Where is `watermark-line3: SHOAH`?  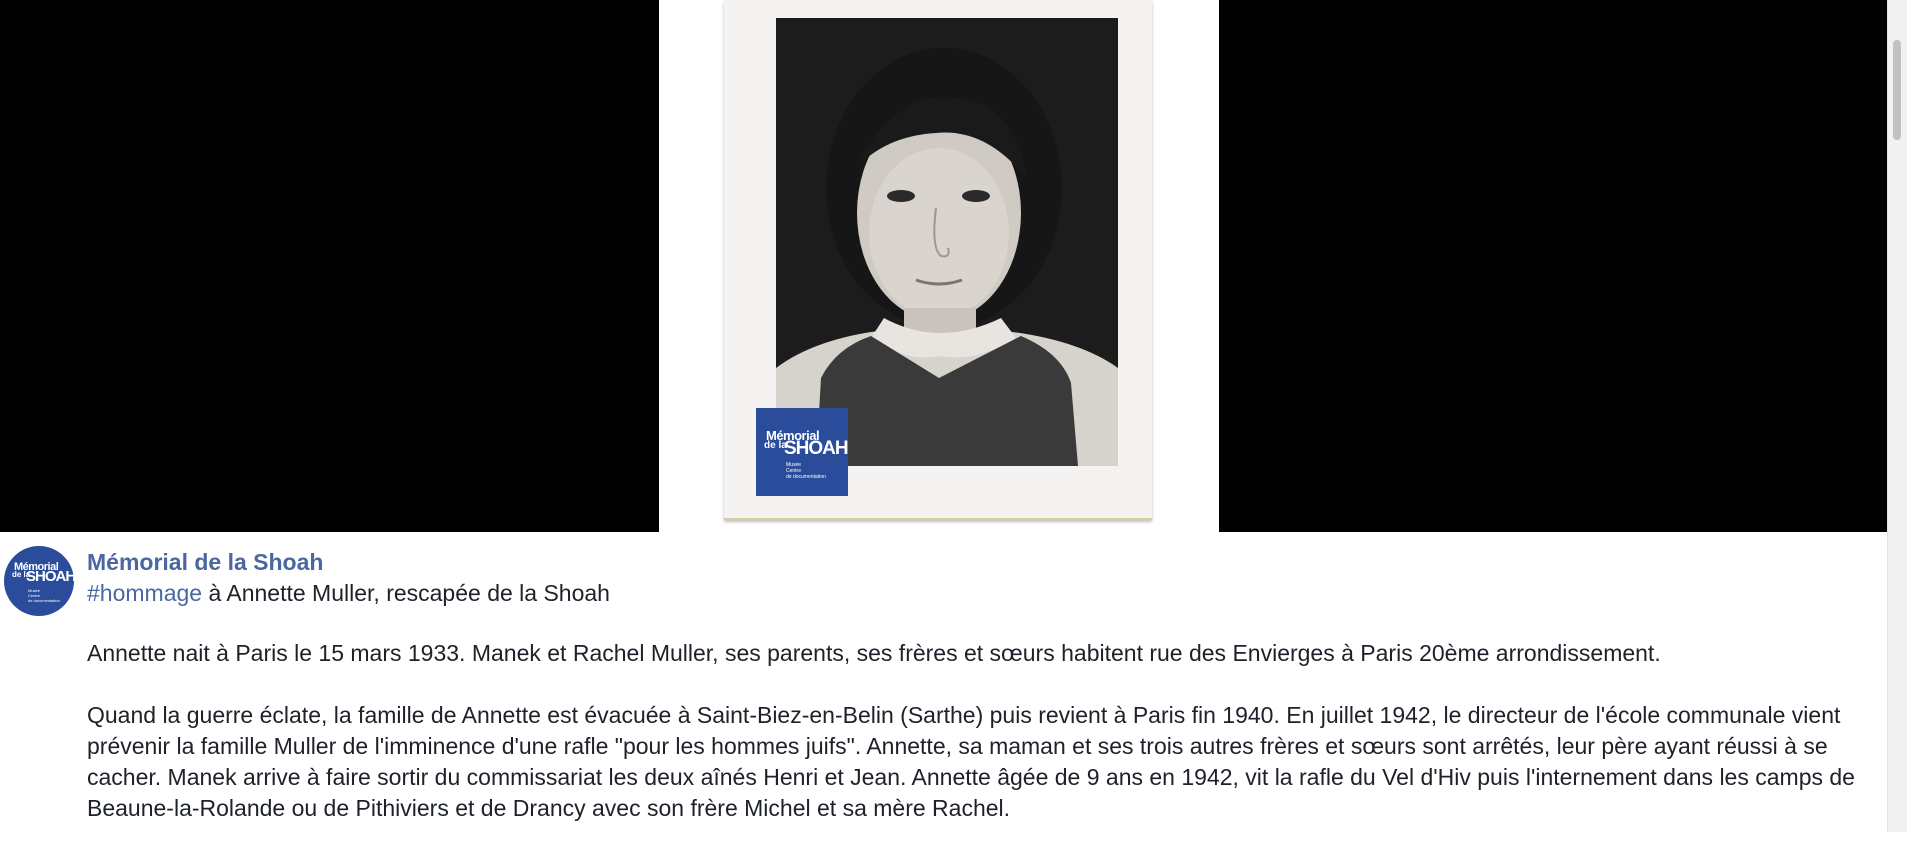 watermark-line3: SHOAH is located at coordinates (816, 448).